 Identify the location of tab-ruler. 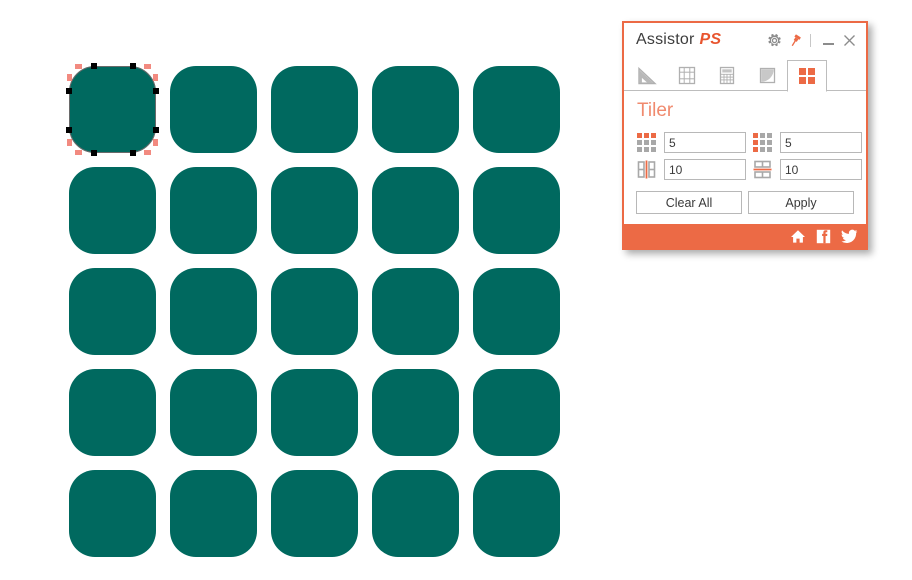
(647, 75).